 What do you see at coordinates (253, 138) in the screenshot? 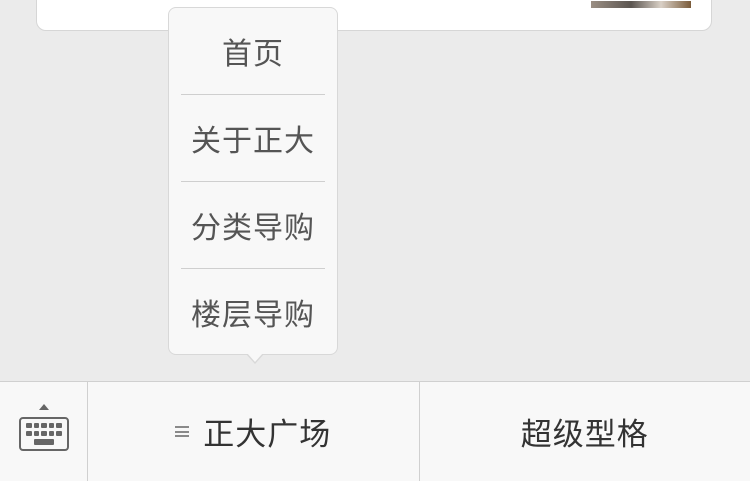
I see `submenu-item-about: 关于正大` at bounding box center [253, 138].